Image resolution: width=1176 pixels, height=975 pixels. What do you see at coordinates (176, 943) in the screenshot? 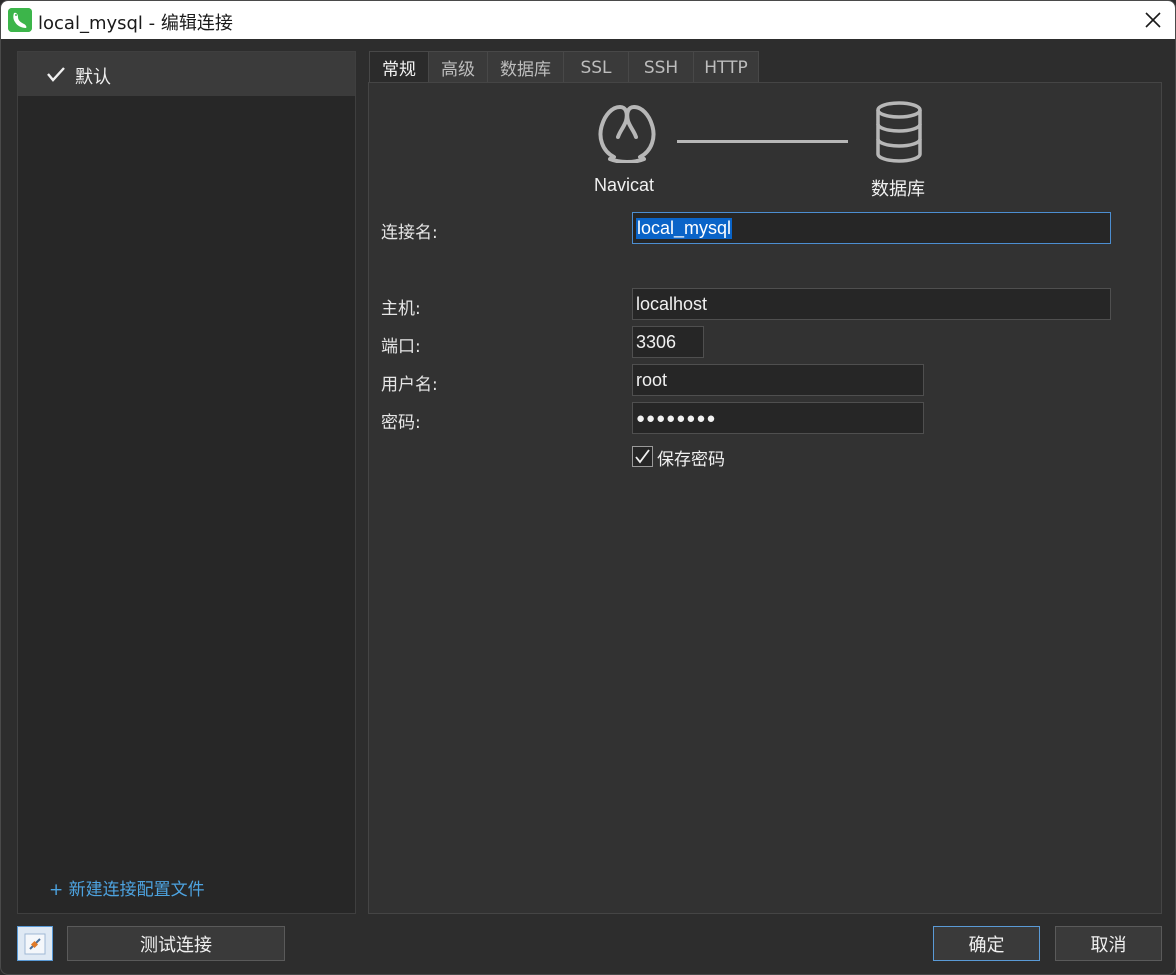
I see `test-connection-button: 测试连接` at bounding box center [176, 943].